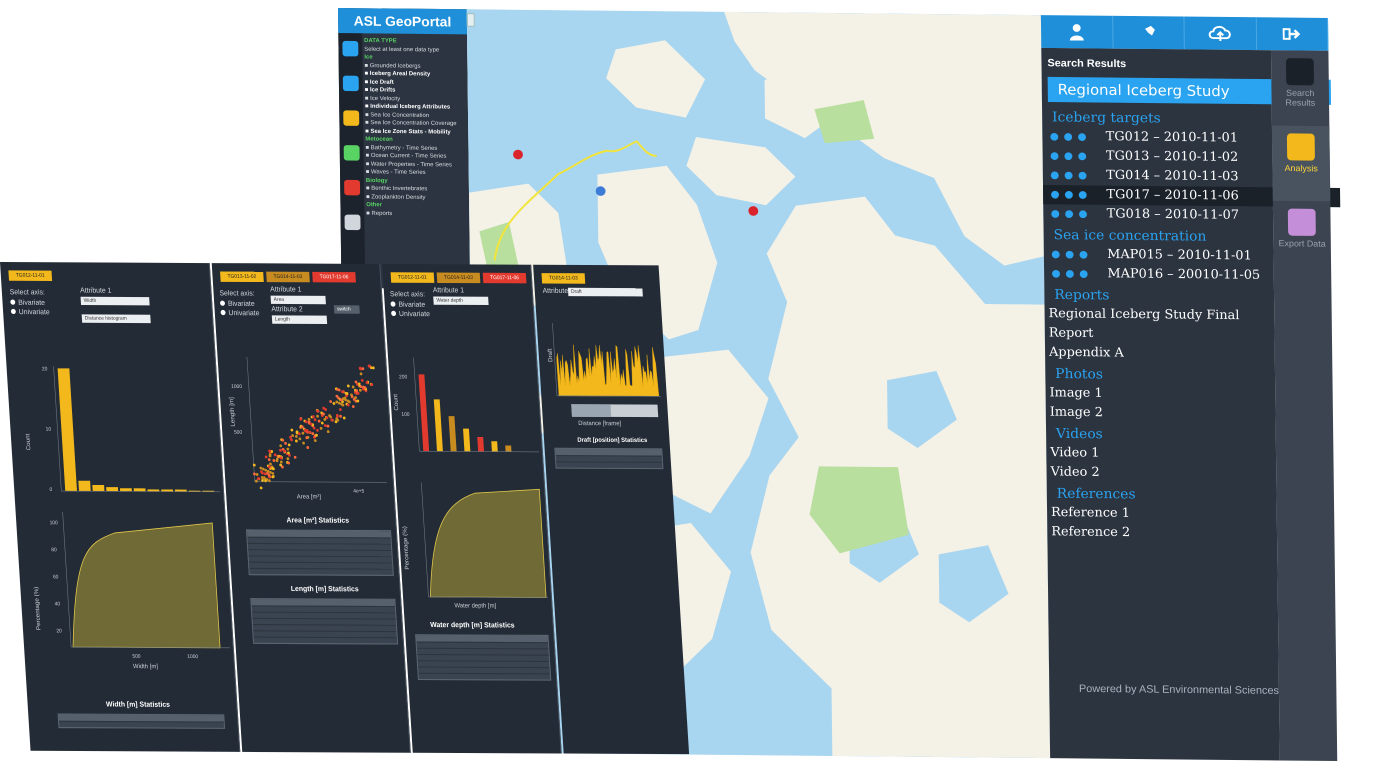 This screenshot has width=1396, height=782. What do you see at coordinates (415, 213) in the screenshot?
I see `data-type-option: ■ Reports` at bounding box center [415, 213].